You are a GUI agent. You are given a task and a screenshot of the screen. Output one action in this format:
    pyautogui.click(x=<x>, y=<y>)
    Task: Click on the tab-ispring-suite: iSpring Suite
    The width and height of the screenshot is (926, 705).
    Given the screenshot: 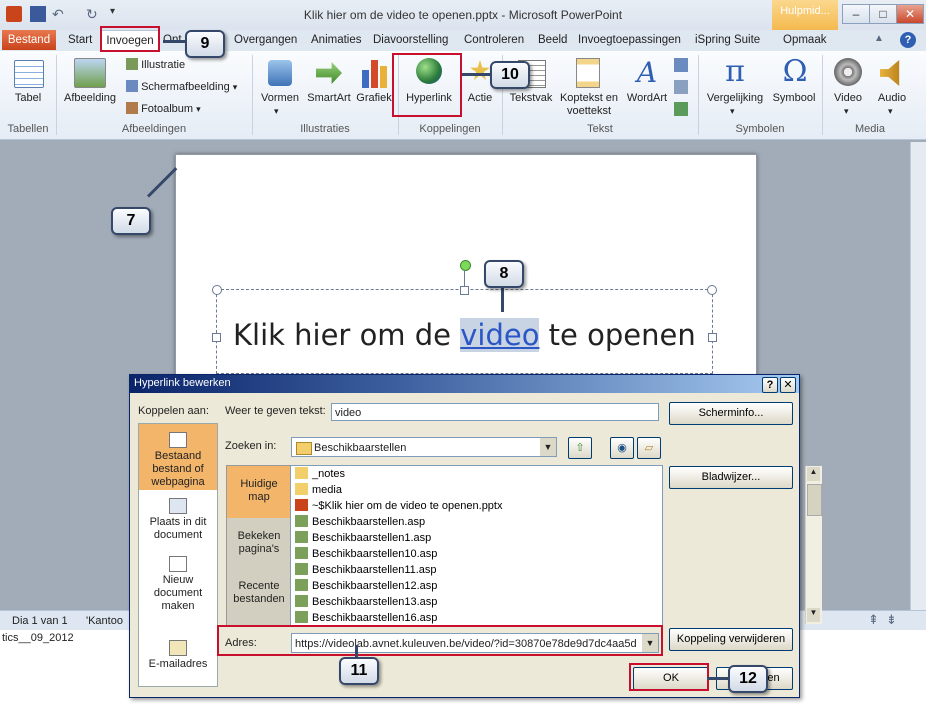 What is the action you would take?
    pyautogui.click(x=727, y=40)
    